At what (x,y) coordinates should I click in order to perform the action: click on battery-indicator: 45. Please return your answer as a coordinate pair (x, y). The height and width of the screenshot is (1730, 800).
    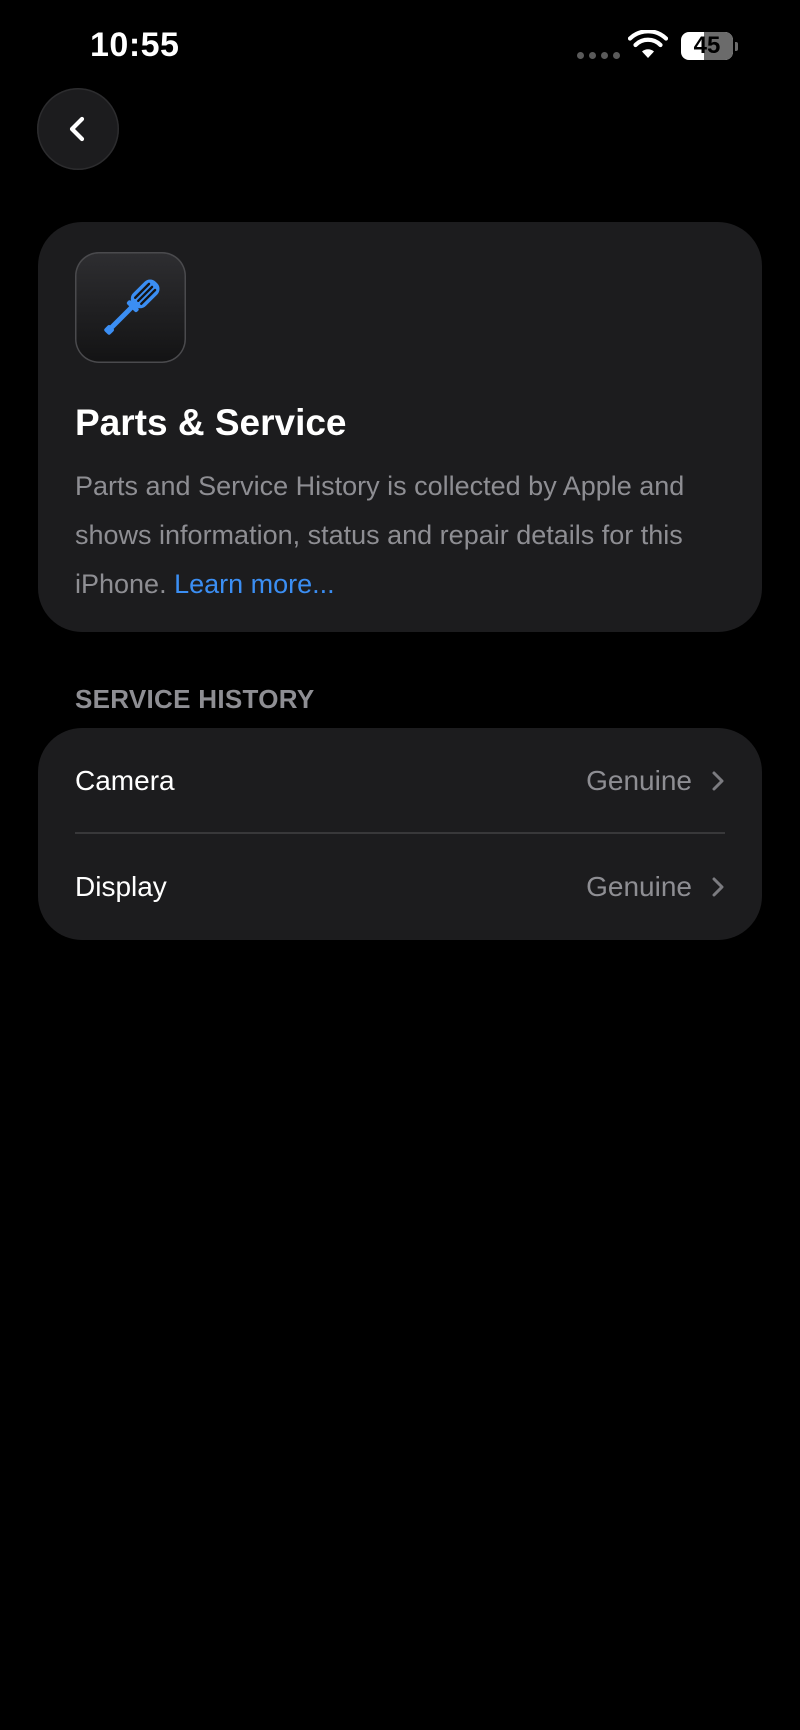
    Looking at the image, I should click on (709, 46).